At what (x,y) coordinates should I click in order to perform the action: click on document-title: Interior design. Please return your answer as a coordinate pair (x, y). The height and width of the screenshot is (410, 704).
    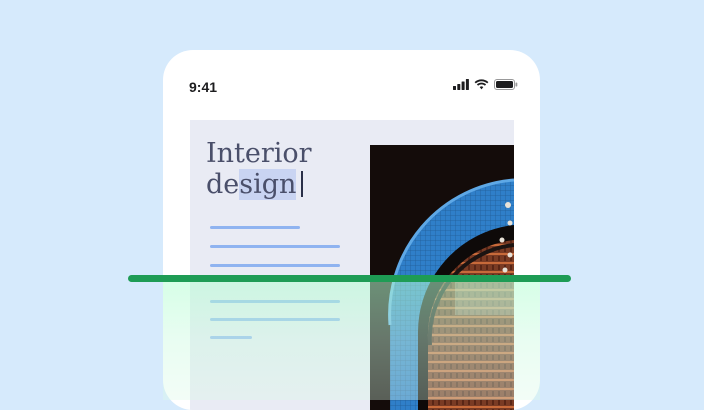
    Looking at the image, I should click on (259, 169).